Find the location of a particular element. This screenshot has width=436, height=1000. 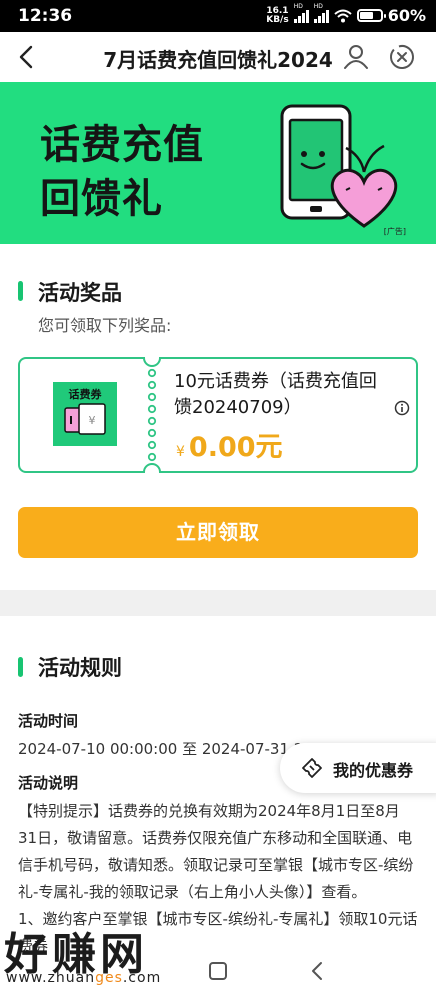

prizes-subtitle: 您可领取下列奖品: is located at coordinates (105, 325).